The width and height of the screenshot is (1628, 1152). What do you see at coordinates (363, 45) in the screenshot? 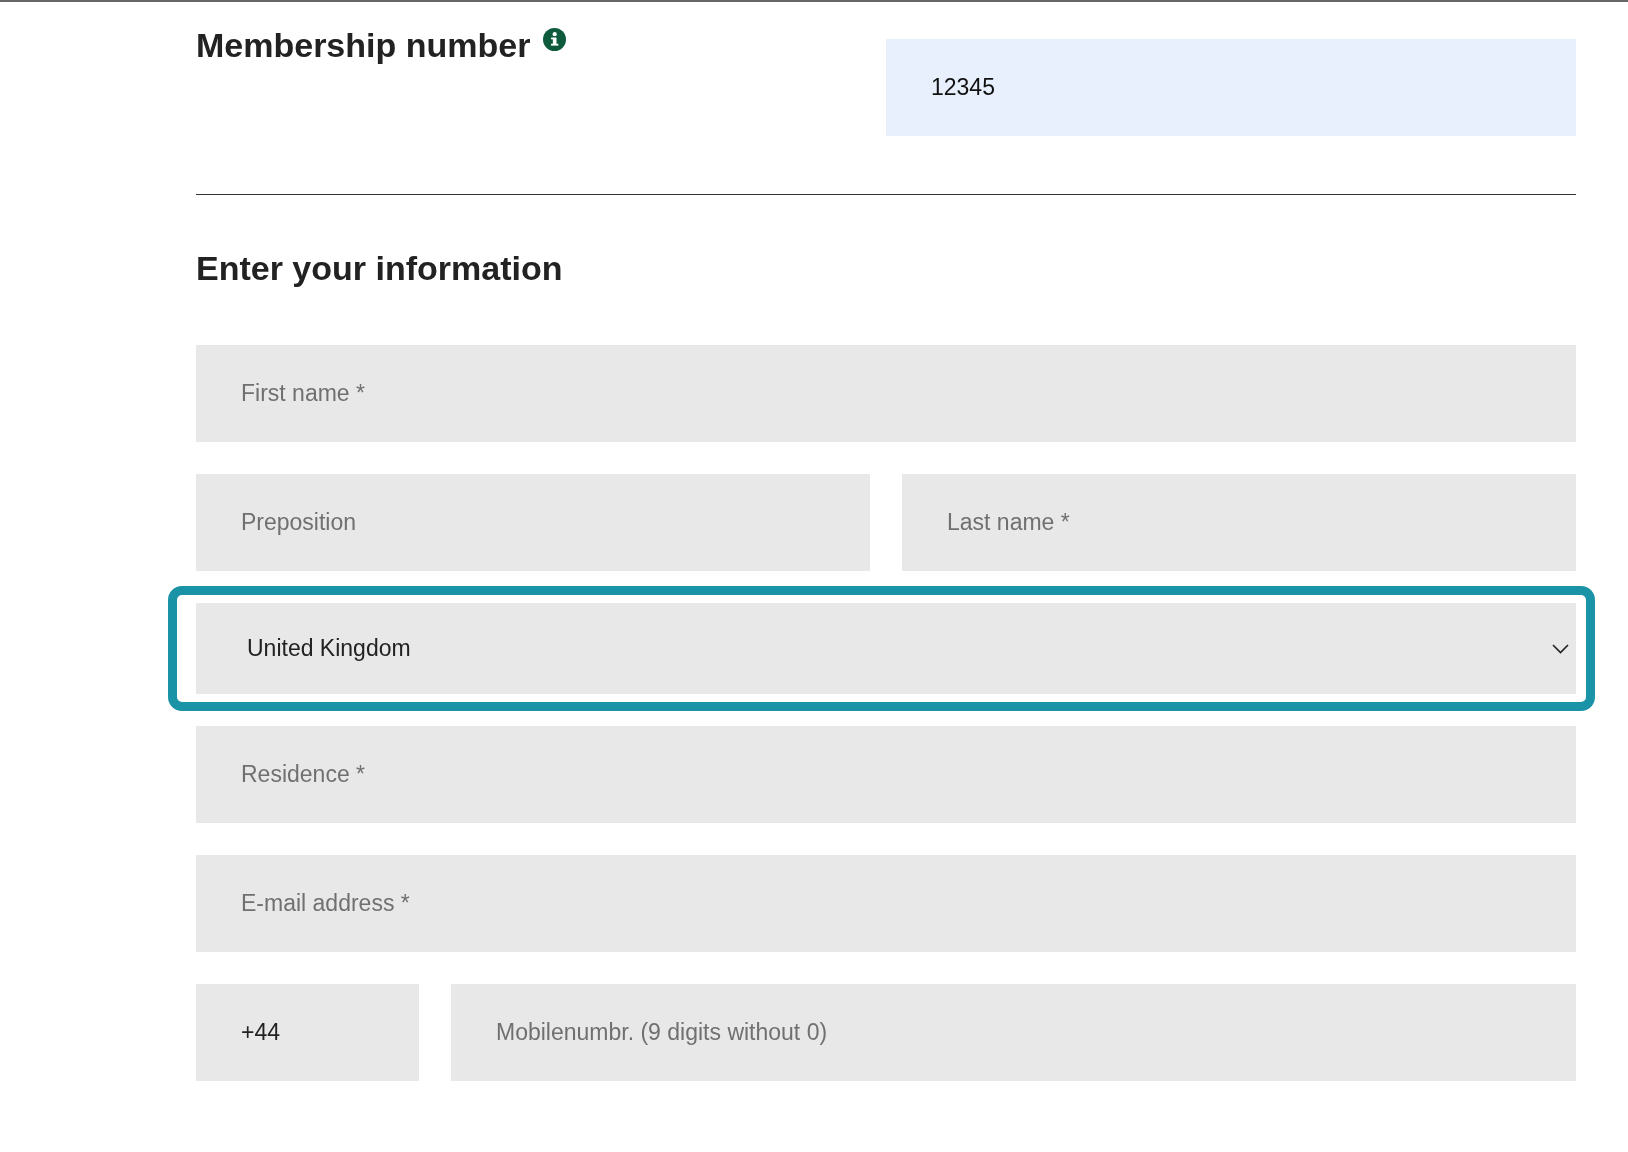
I see `membership-label: Membership number` at bounding box center [363, 45].